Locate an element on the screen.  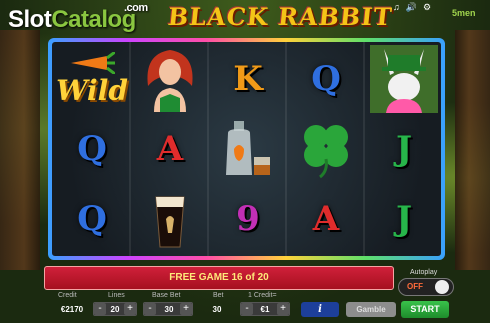
credit-value-decrease-button: - is located at coordinates (247, 309).